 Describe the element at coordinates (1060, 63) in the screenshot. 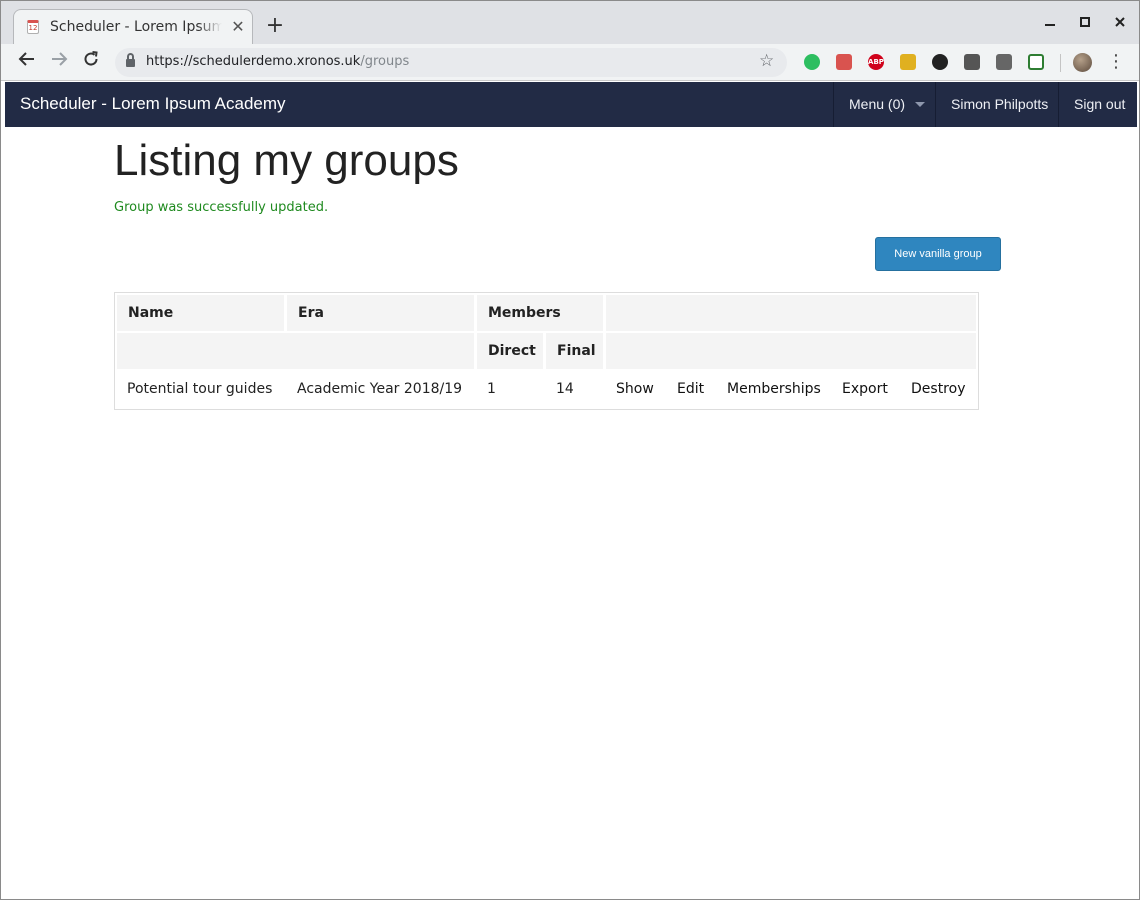

I see `toolbar-divider` at that location.